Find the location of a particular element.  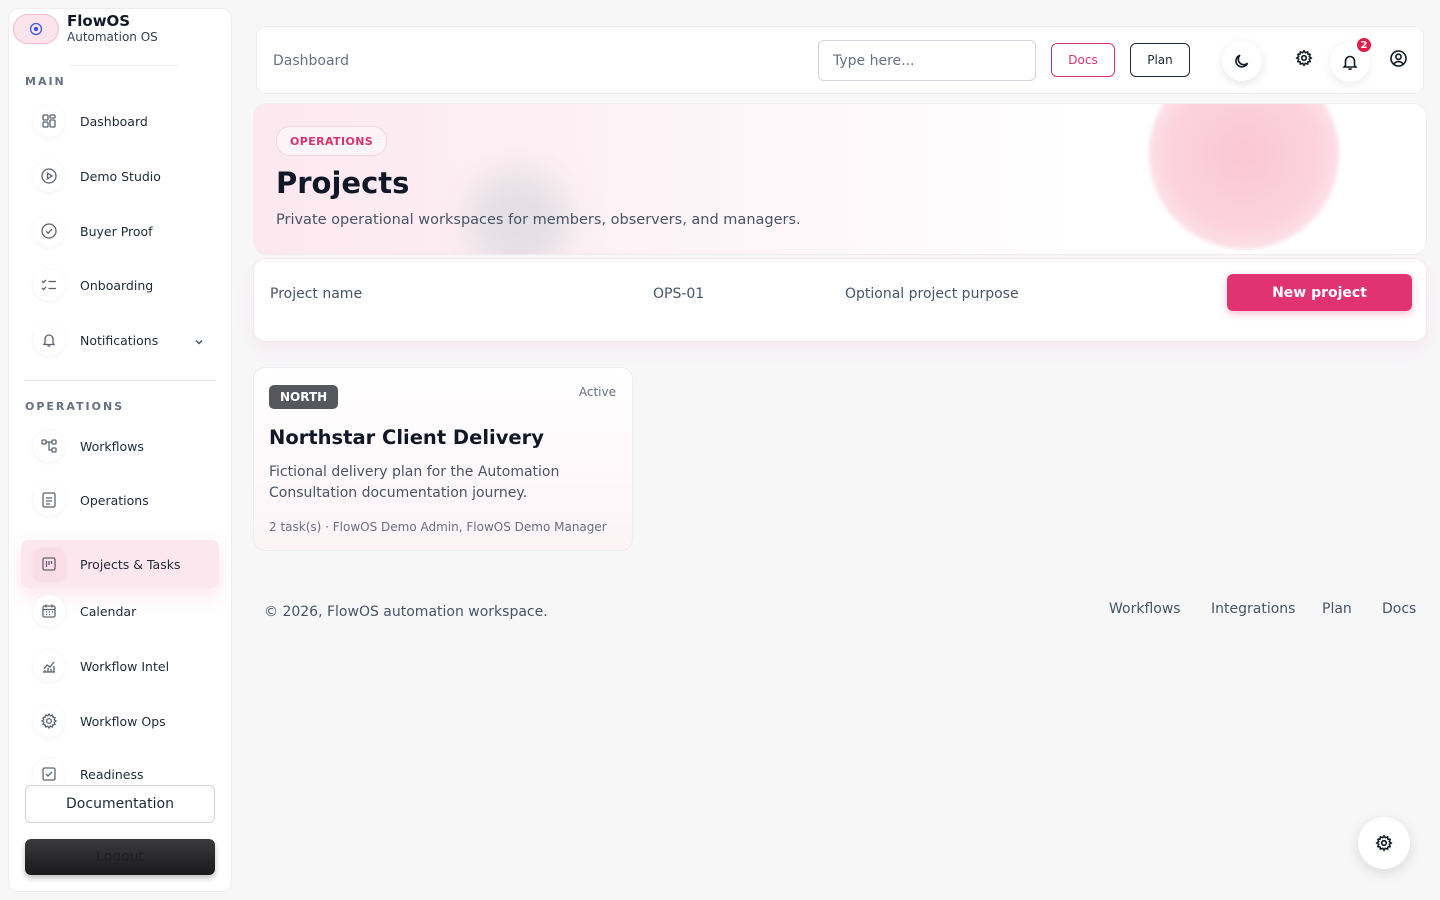

play-circle-icon is located at coordinates (49, 176).